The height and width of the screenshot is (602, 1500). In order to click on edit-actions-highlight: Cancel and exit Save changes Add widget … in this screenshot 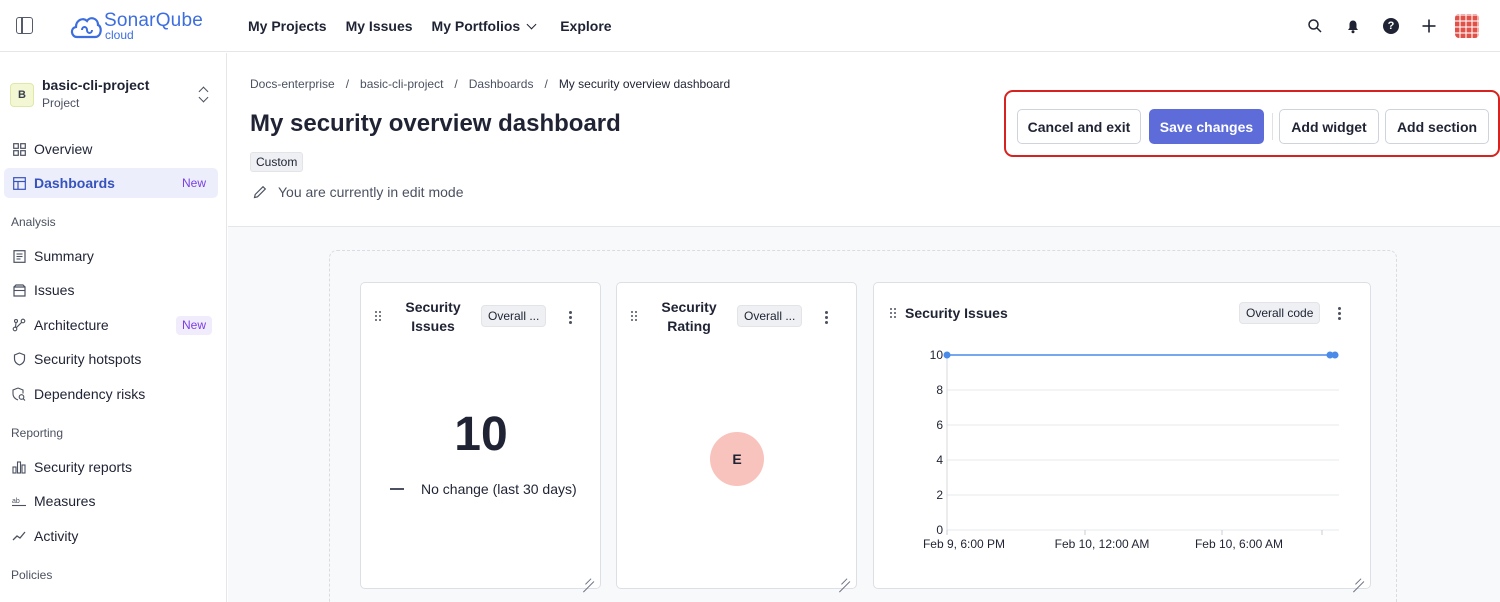, I will do `click(1252, 123)`.